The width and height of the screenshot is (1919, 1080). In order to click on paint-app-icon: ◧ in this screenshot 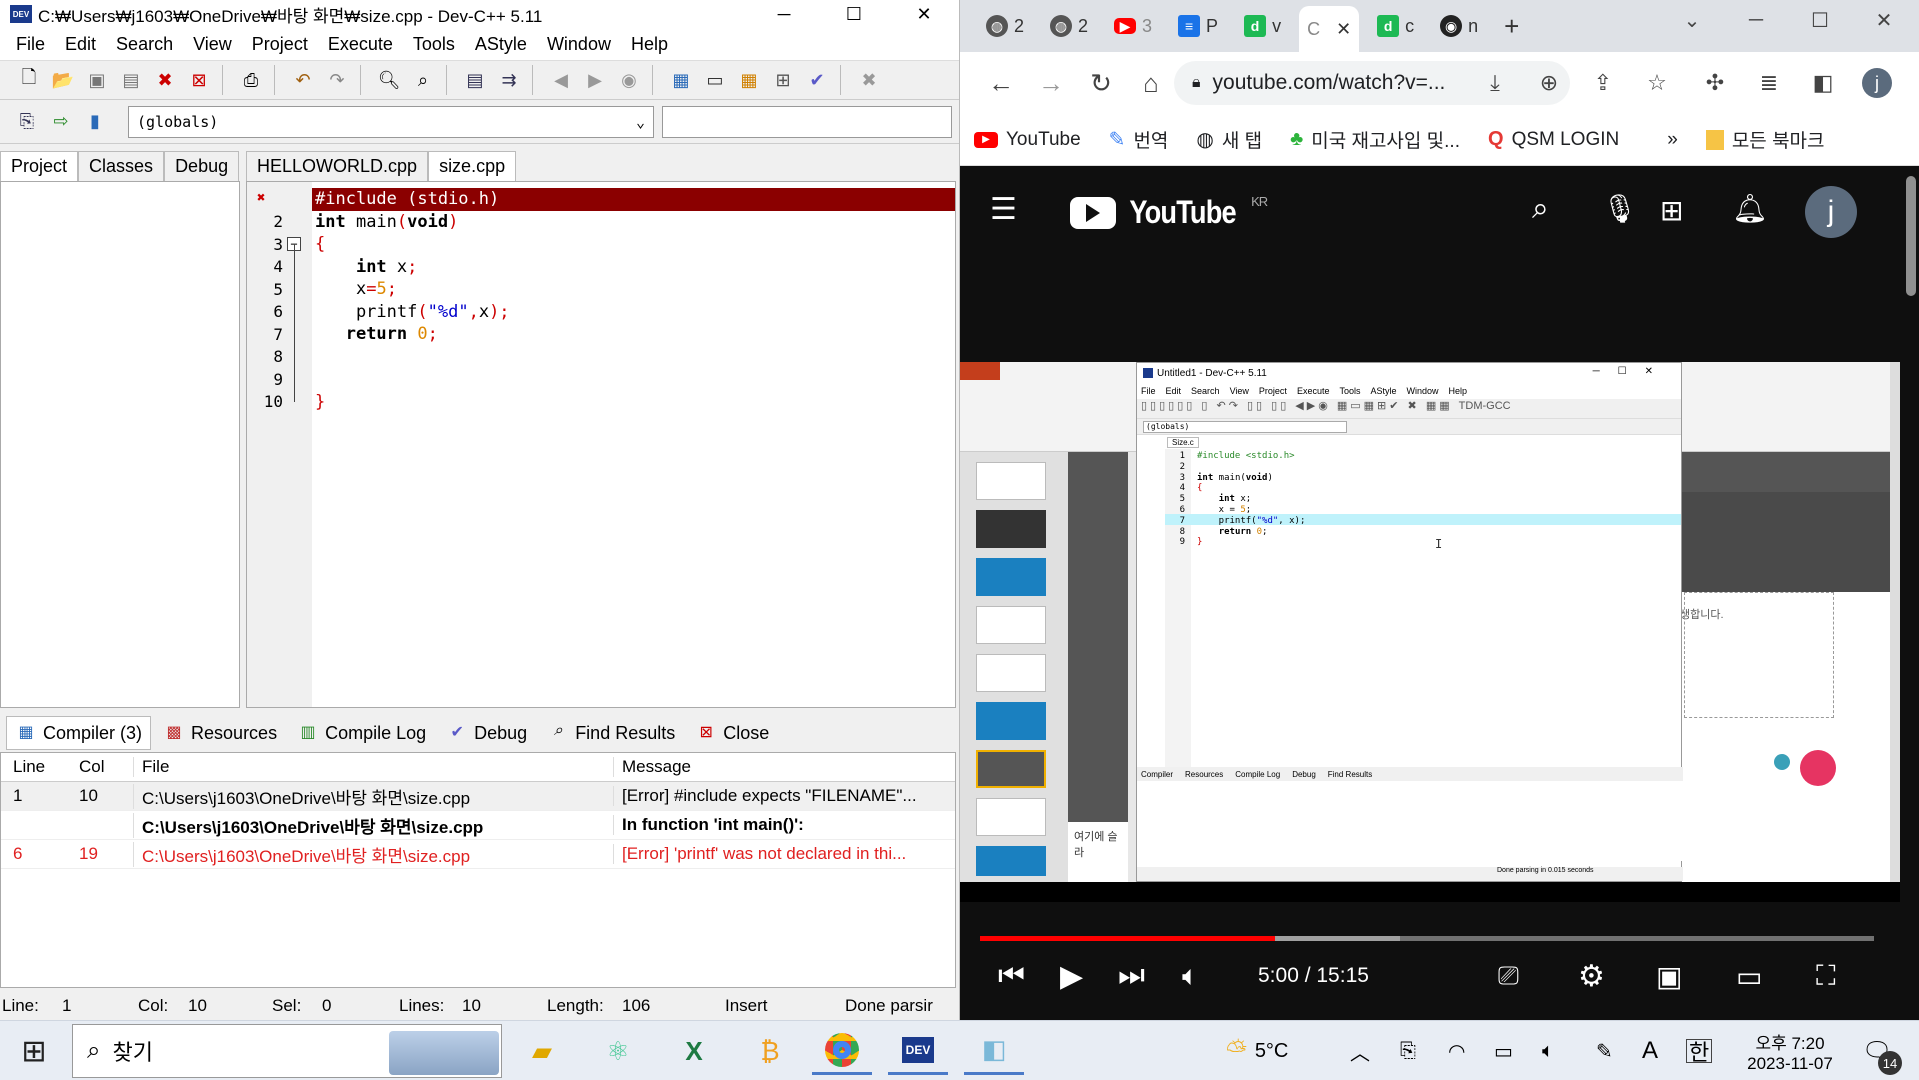, I will do `click(994, 1051)`.